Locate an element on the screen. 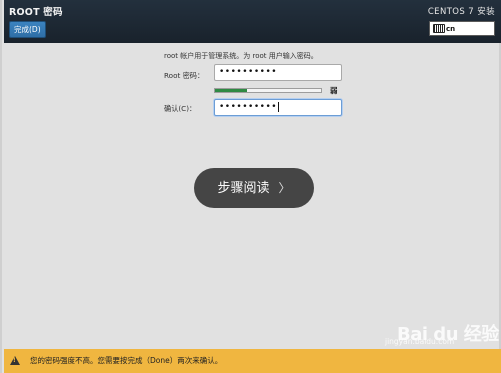  page-title: ROOT 密码 is located at coordinates (36, 12).